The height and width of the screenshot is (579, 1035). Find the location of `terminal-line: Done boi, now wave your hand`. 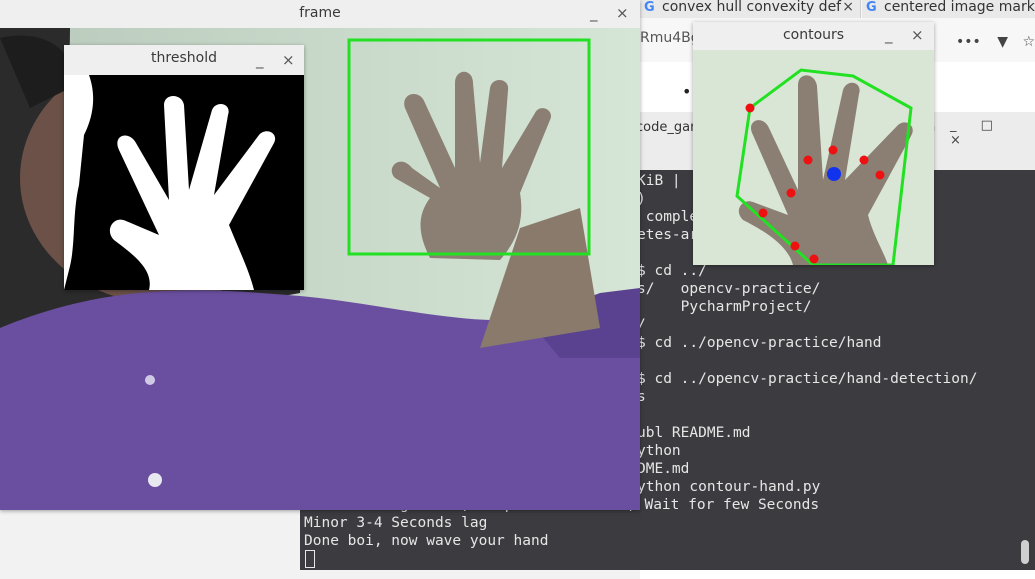

terminal-line: Done boi, now wave your hand is located at coordinates (426, 541).